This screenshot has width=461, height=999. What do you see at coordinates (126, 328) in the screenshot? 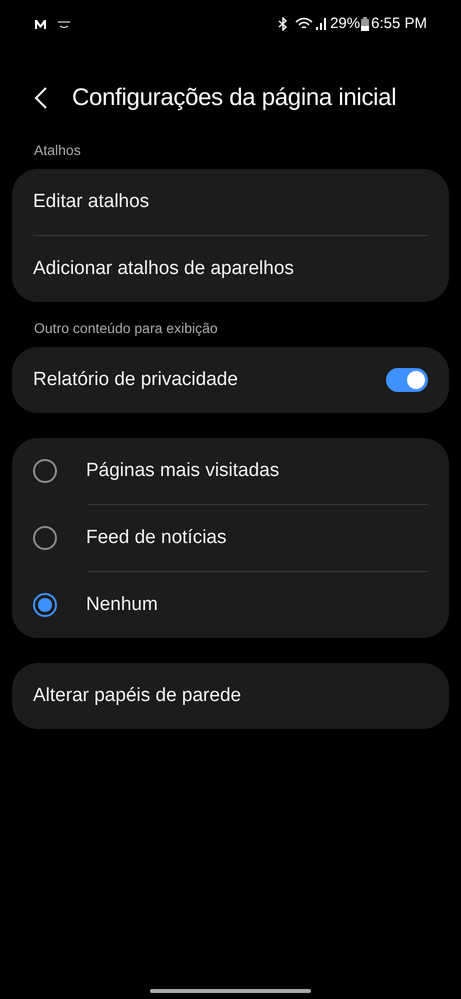
I see `section-label: Outro conteúdo para exibição` at bounding box center [126, 328].